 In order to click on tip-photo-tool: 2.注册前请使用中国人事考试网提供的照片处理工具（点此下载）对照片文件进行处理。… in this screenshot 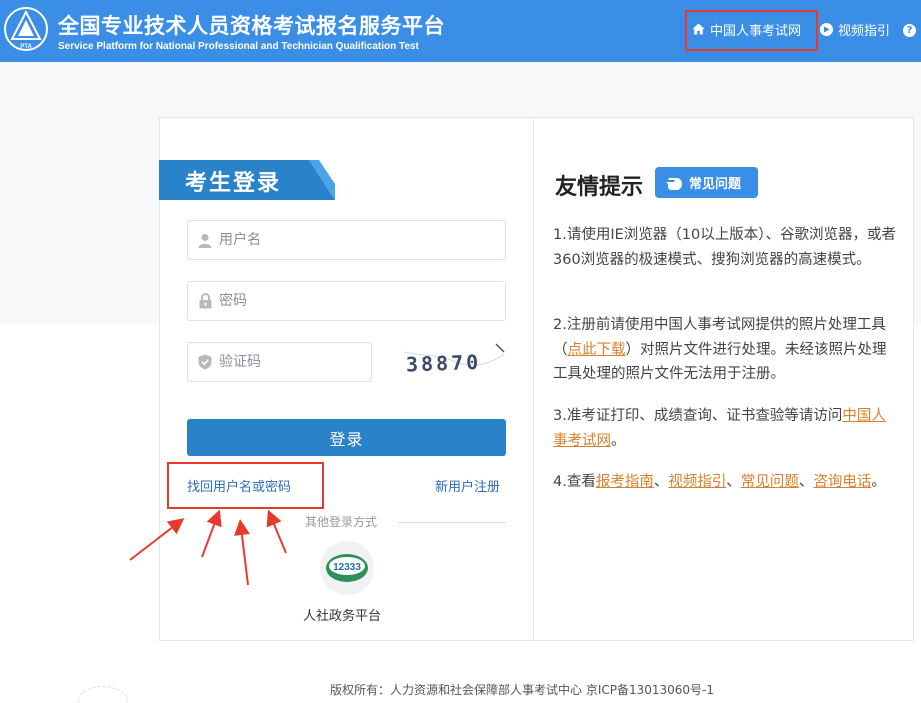, I will do `click(720, 349)`.